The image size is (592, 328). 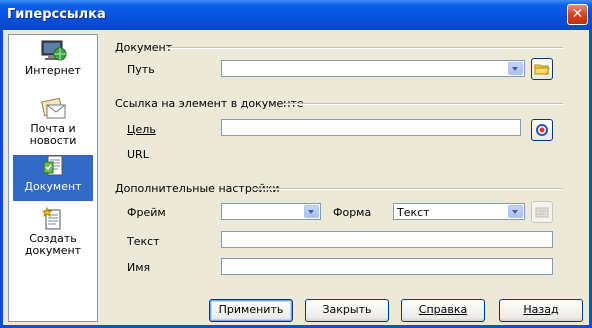 What do you see at coordinates (138, 154) in the screenshot?
I see `url-label: URL` at bounding box center [138, 154].